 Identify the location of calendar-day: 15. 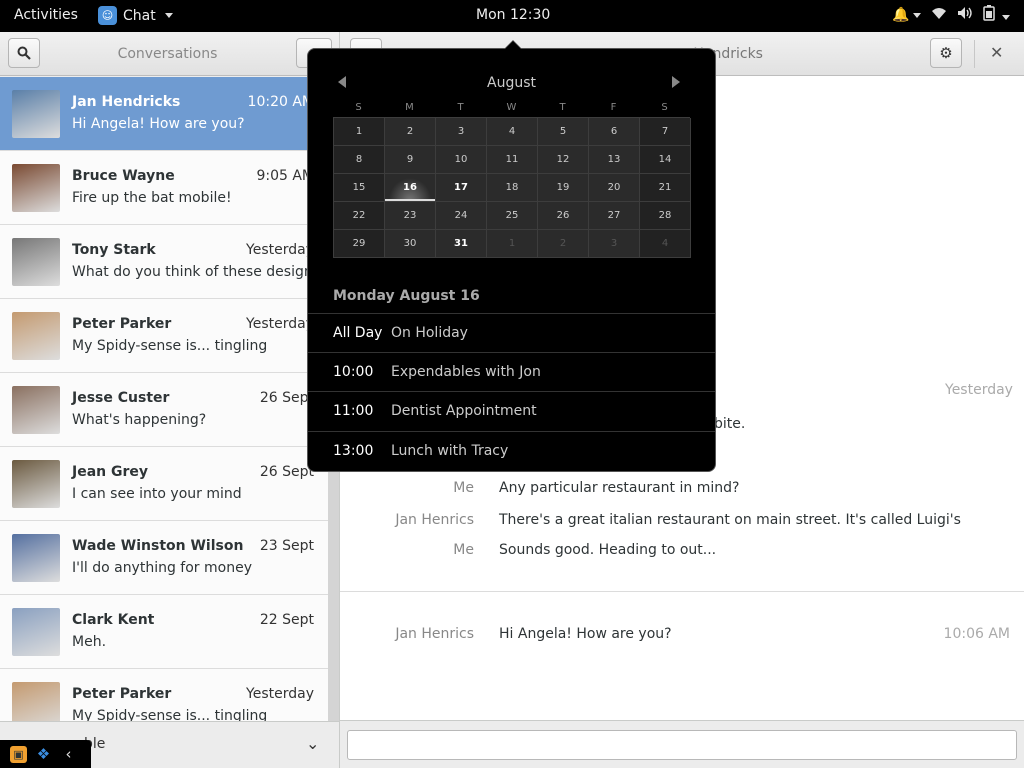
(359, 188).